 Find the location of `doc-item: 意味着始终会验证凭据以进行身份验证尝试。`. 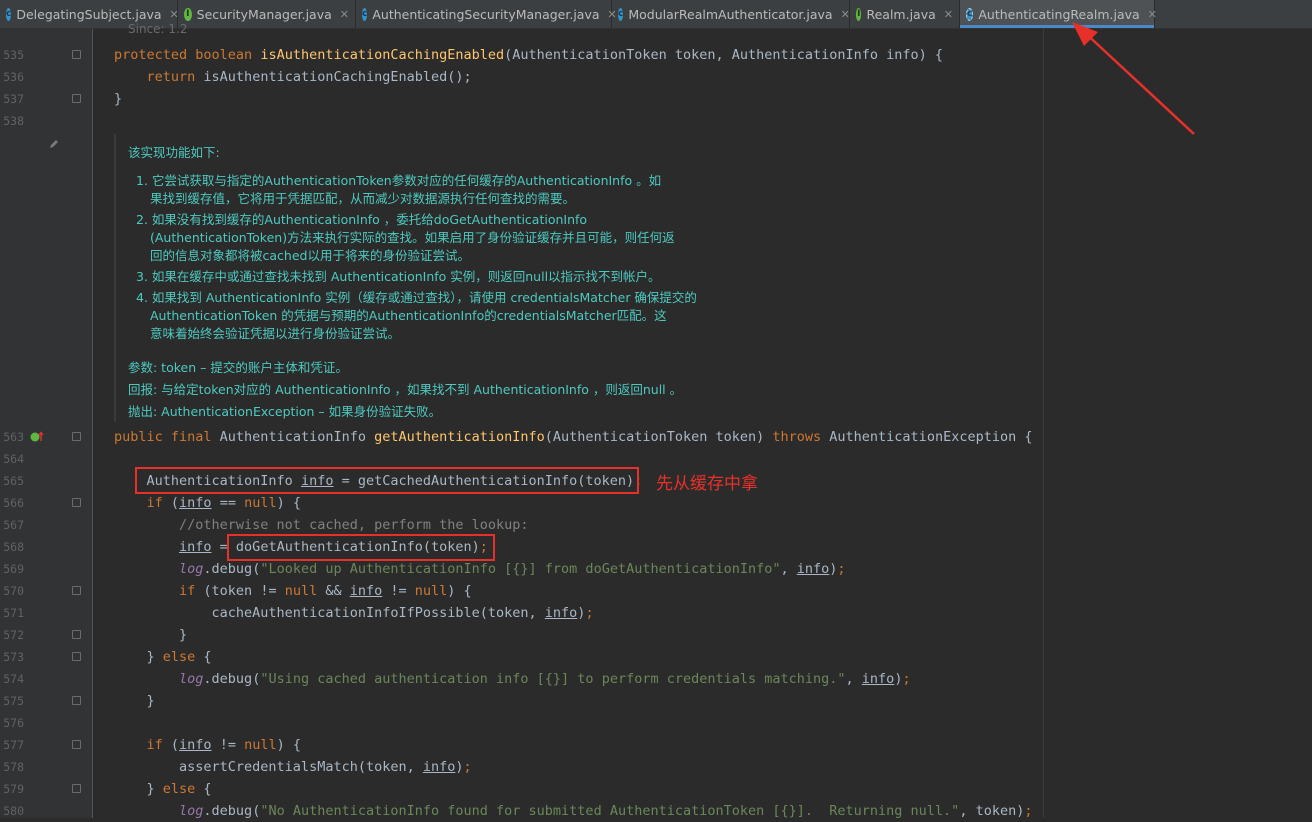

doc-item: 意味着始终会验证凭据以进行身份验证尝试。 is located at coordinates (275, 333).